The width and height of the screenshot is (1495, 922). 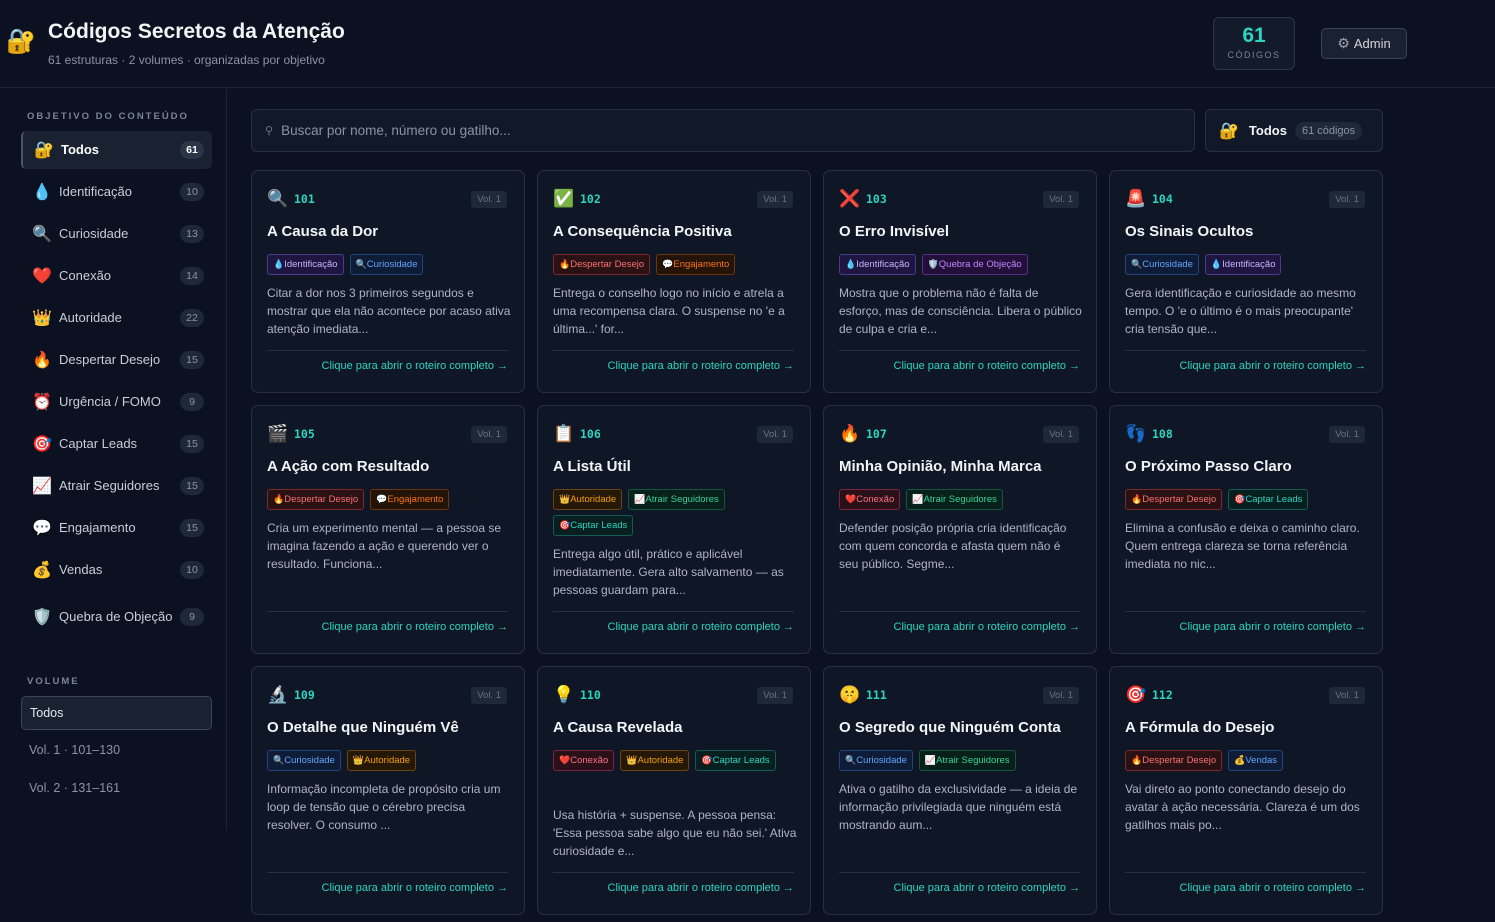 What do you see at coordinates (1294, 130) in the screenshot?
I see `objective-filter-button: 🔐 Todos 61 códigos` at bounding box center [1294, 130].